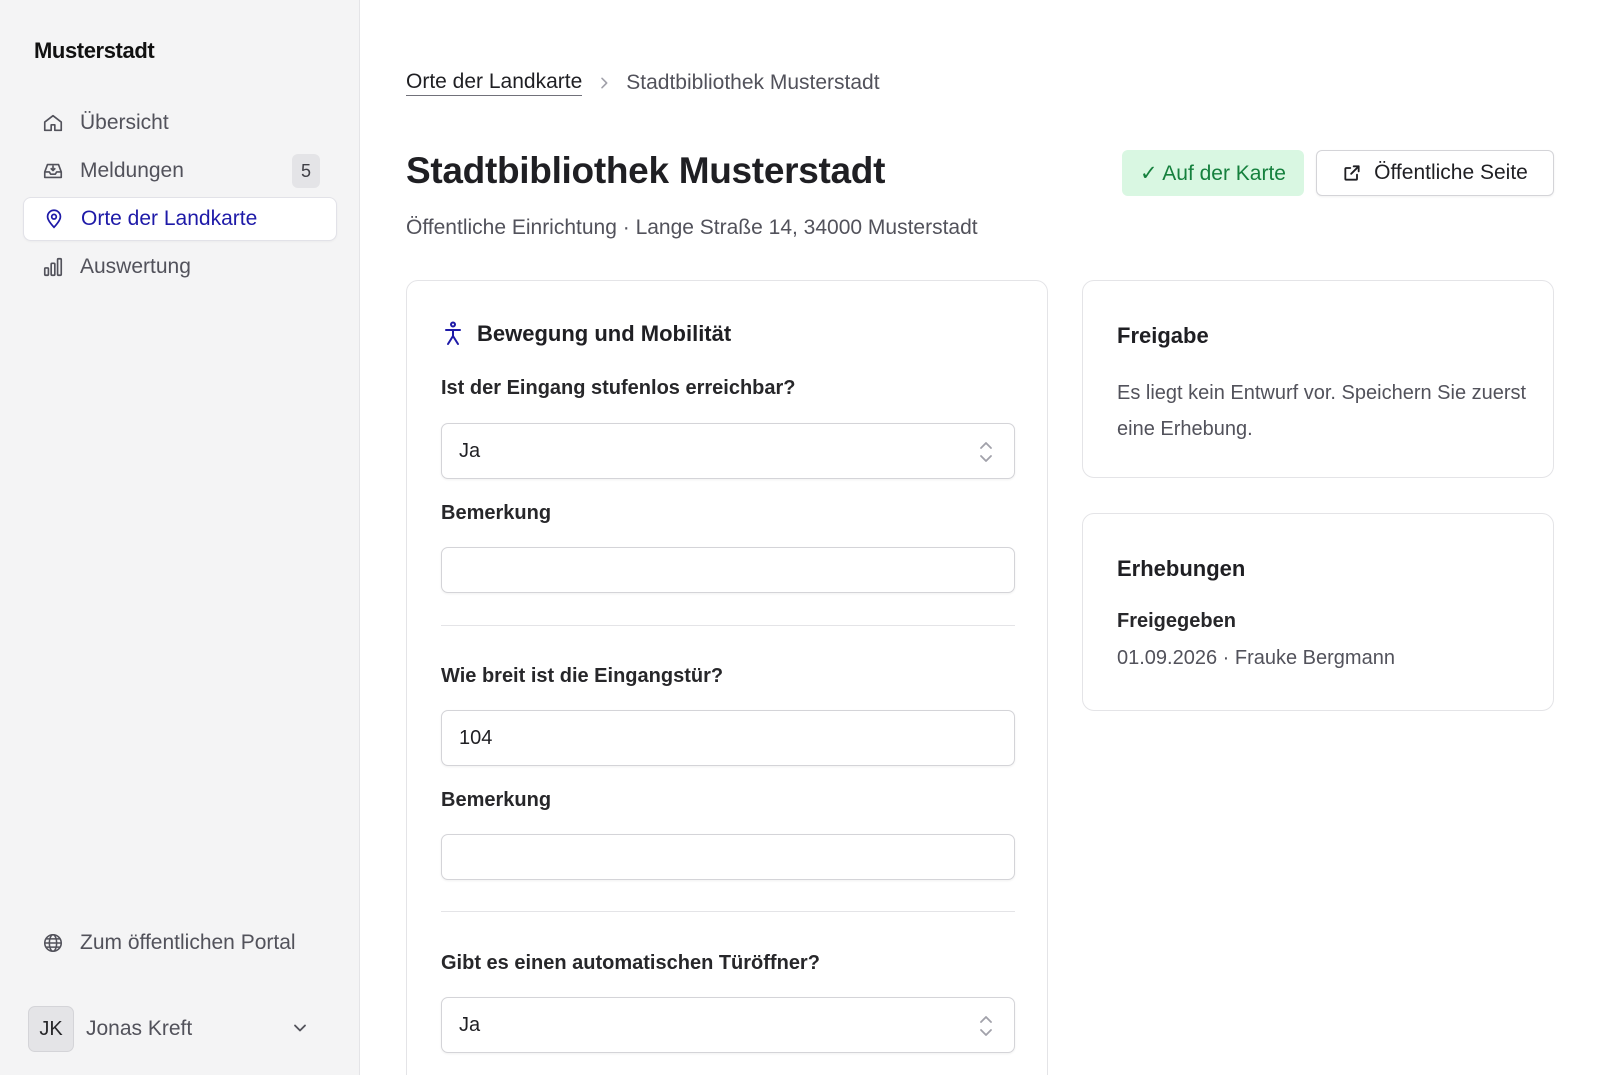 The height and width of the screenshot is (1075, 1600). I want to click on public-page-label: Öffentliche Seite, so click(1451, 172).